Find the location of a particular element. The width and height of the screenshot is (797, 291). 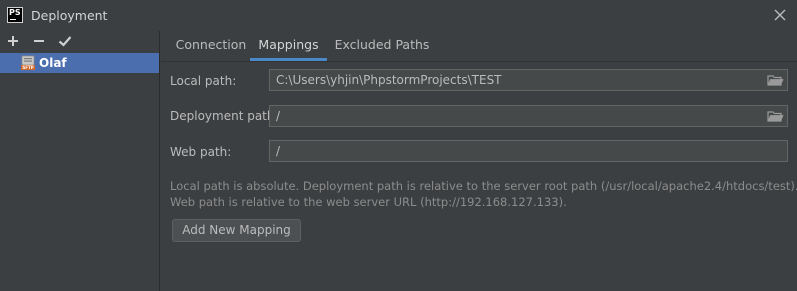

add-new-mapping-button: Add New Mapping is located at coordinates (236, 230).